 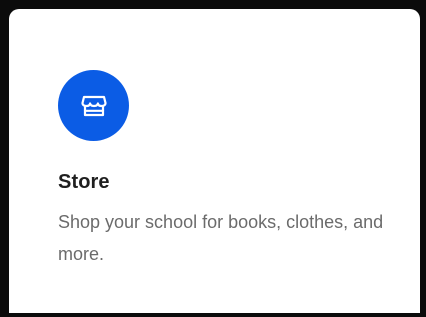 What do you see at coordinates (84, 182) in the screenshot?
I see `card-title: Store` at bounding box center [84, 182].